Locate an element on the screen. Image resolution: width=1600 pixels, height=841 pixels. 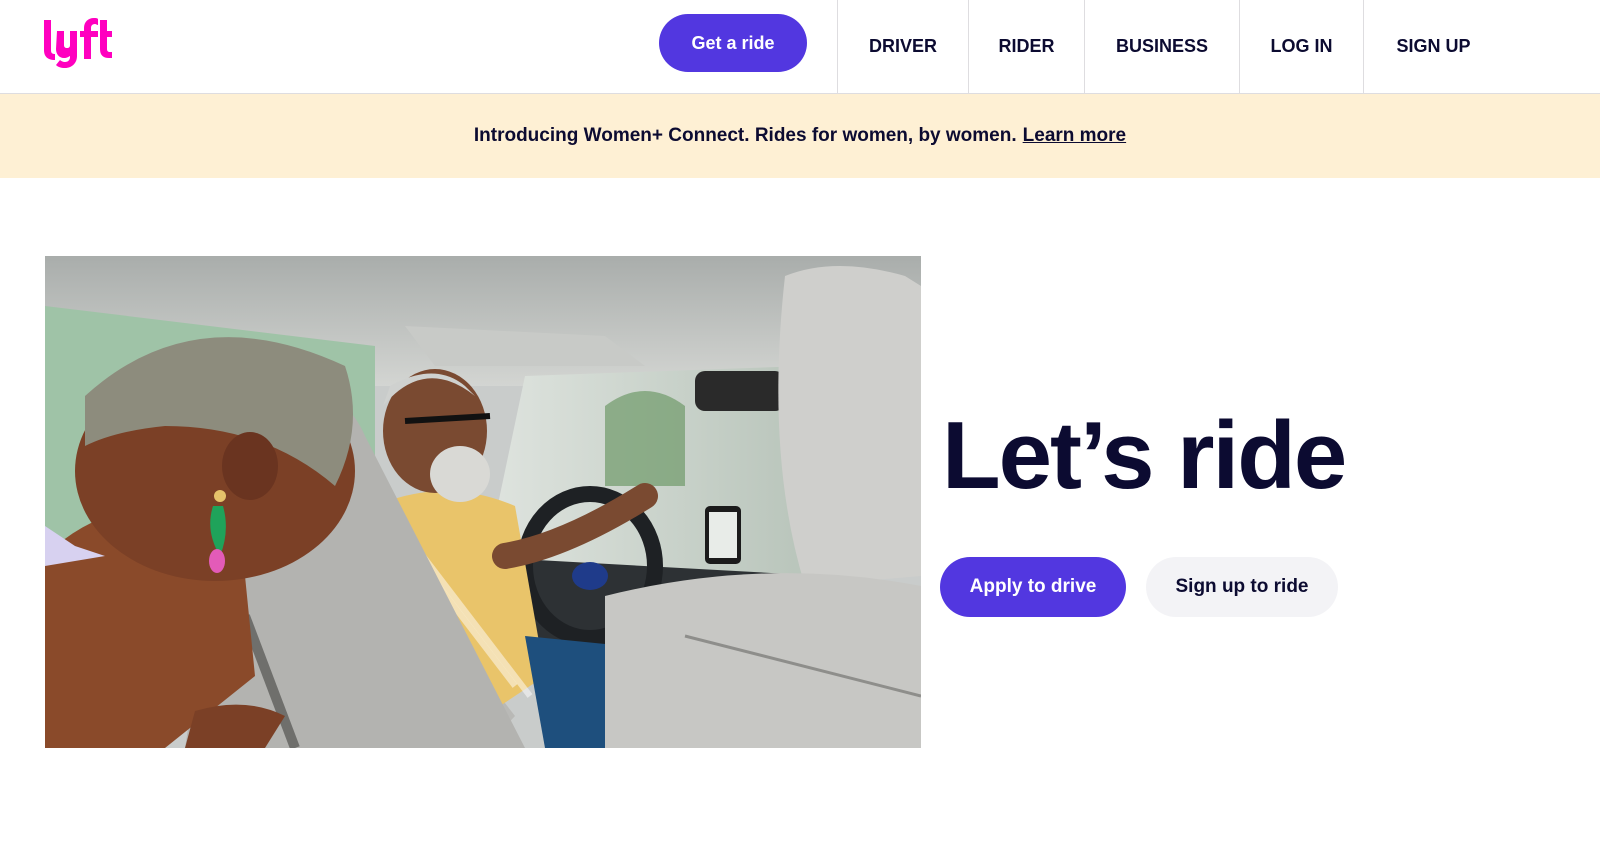
main-nav: DRIVER RIDER BUSINESS LOG IN SIGN UP is located at coordinates (1170, 46).